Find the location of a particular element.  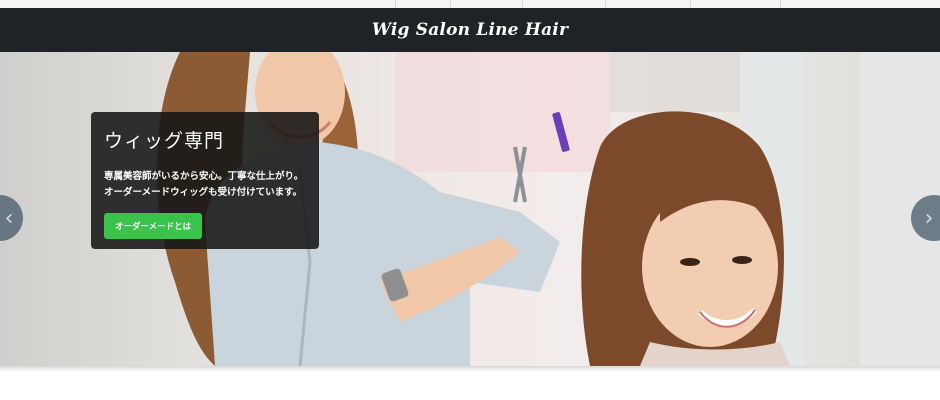

hero-divider is located at coordinates (470, 369).